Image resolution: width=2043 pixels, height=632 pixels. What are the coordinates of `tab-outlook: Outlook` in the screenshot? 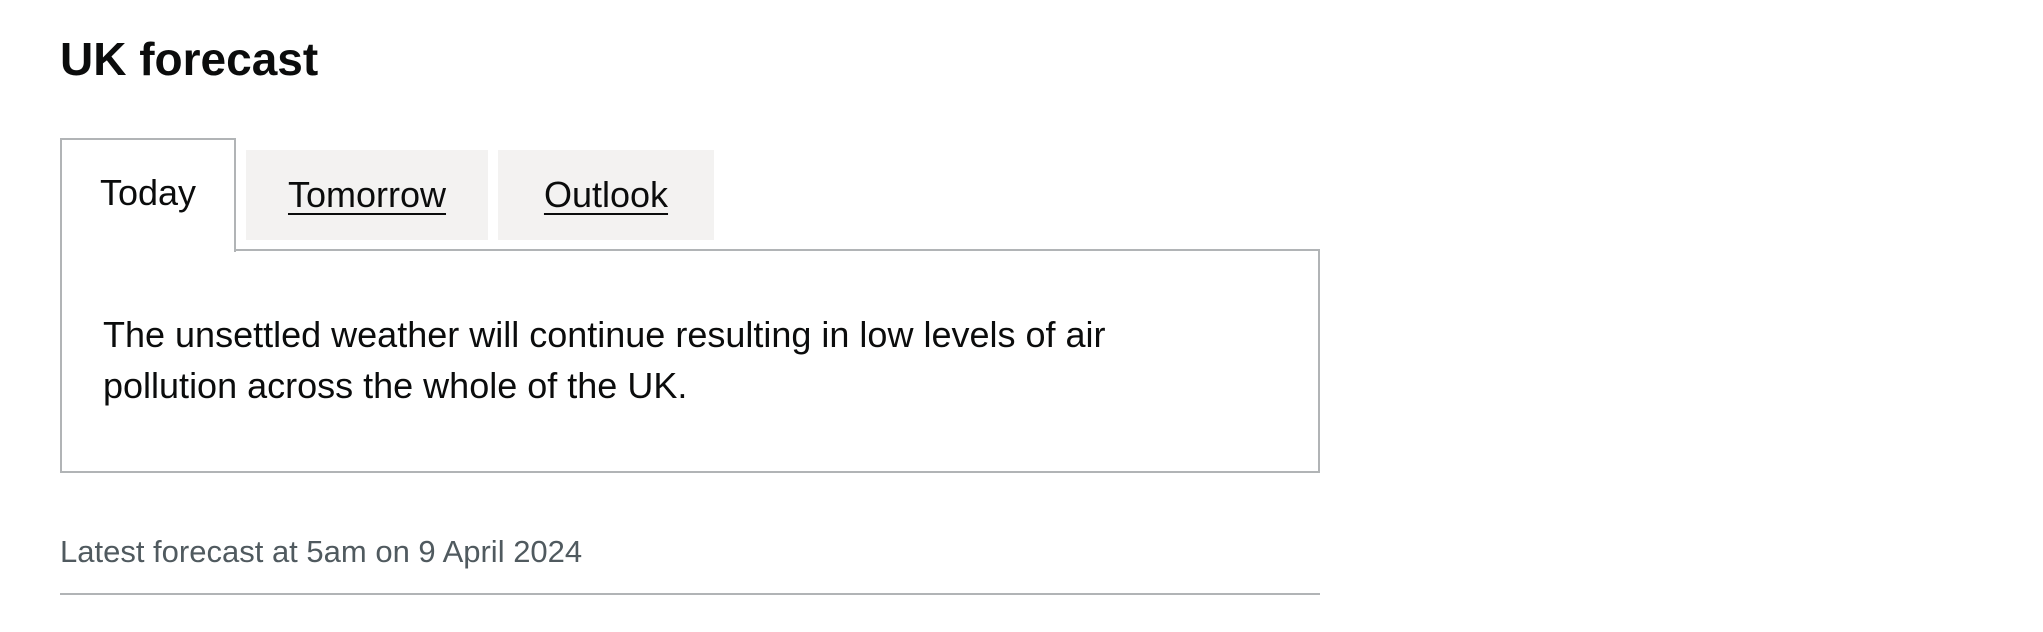 It's located at (606, 195).